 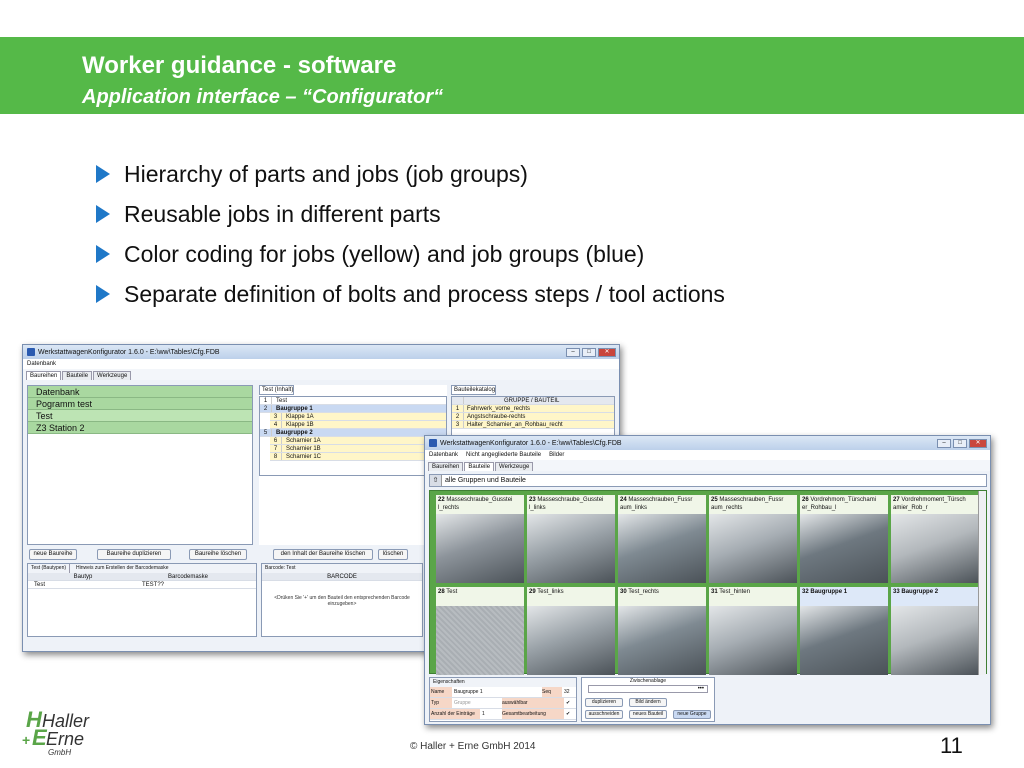 I want to click on part-tile: 26 Vordrehmom_Türschami er_Rohbau_l, so click(x=844, y=539).